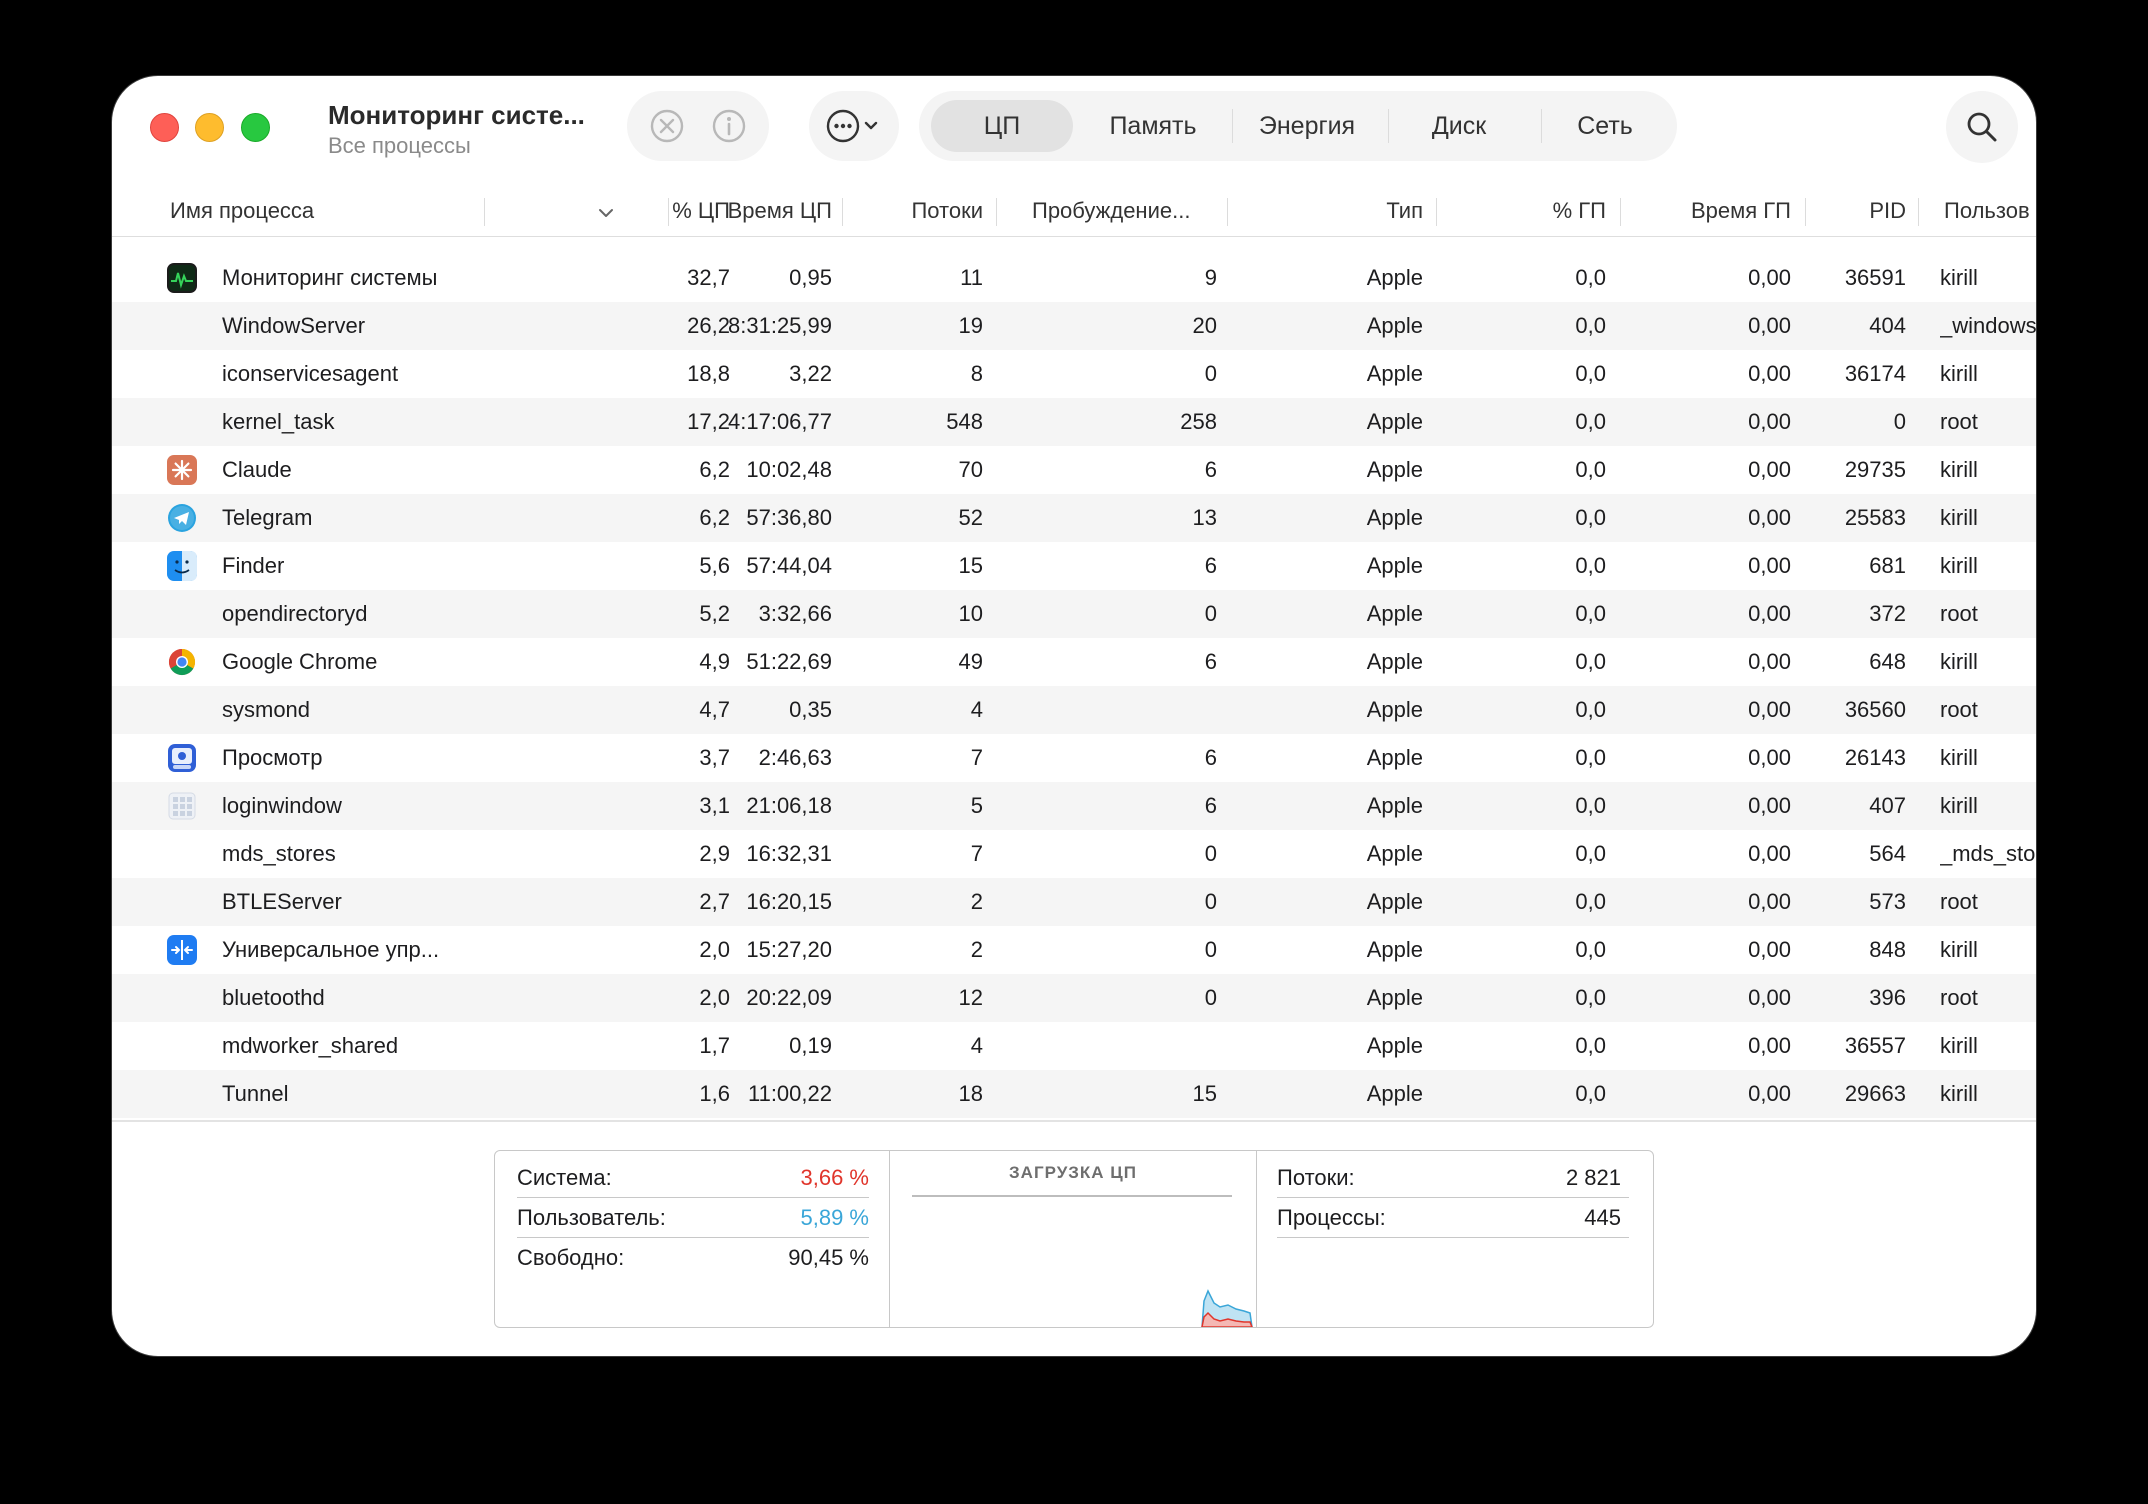 The height and width of the screenshot is (1504, 2148). I want to click on cpu-time-cell: 8:31:25,99, so click(780, 325).